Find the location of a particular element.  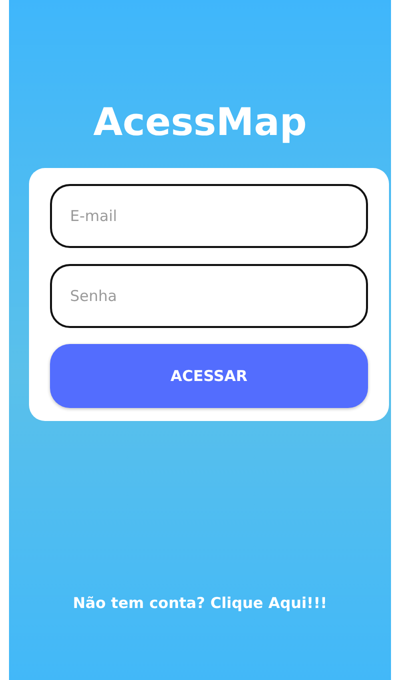

app-title: AcessMap is located at coordinates (200, 122).